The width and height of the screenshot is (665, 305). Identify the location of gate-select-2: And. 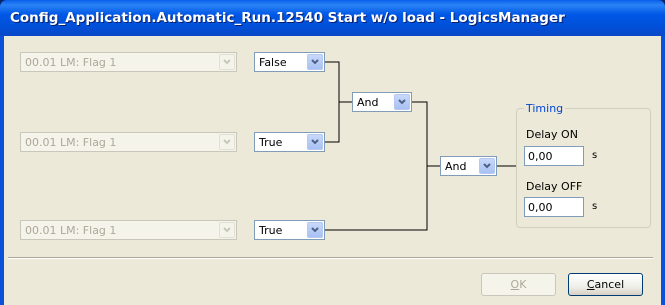
(468, 166).